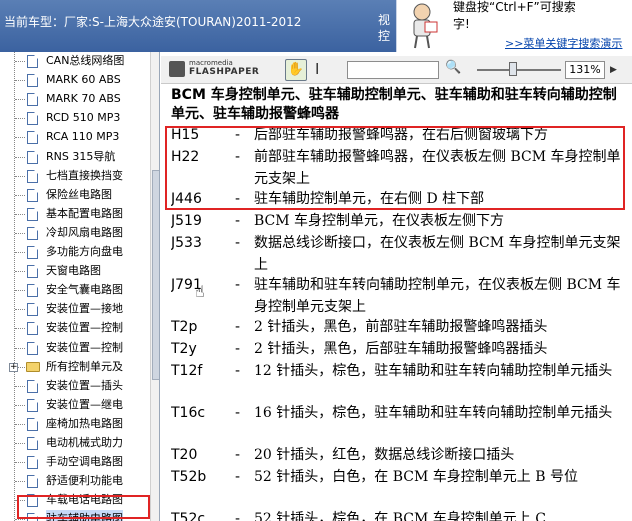 The image size is (632, 521). Describe the element at coordinates (84, 175) in the screenshot. I see `tree-item-label: 七档直接换挡变` at that location.